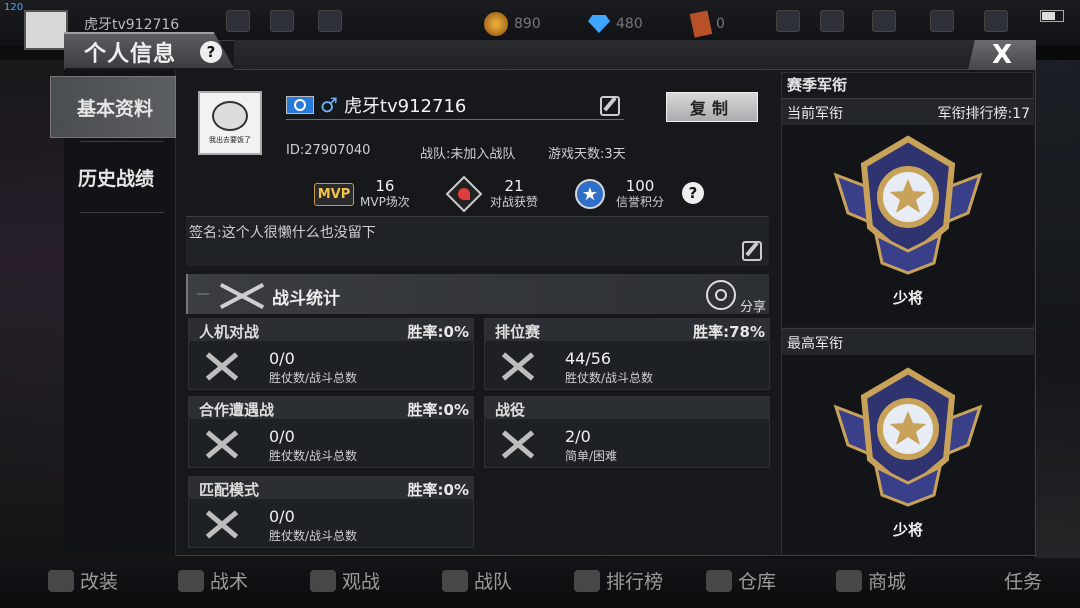  What do you see at coordinates (884, 21) in the screenshot?
I see `mail-icon` at bounding box center [884, 21].